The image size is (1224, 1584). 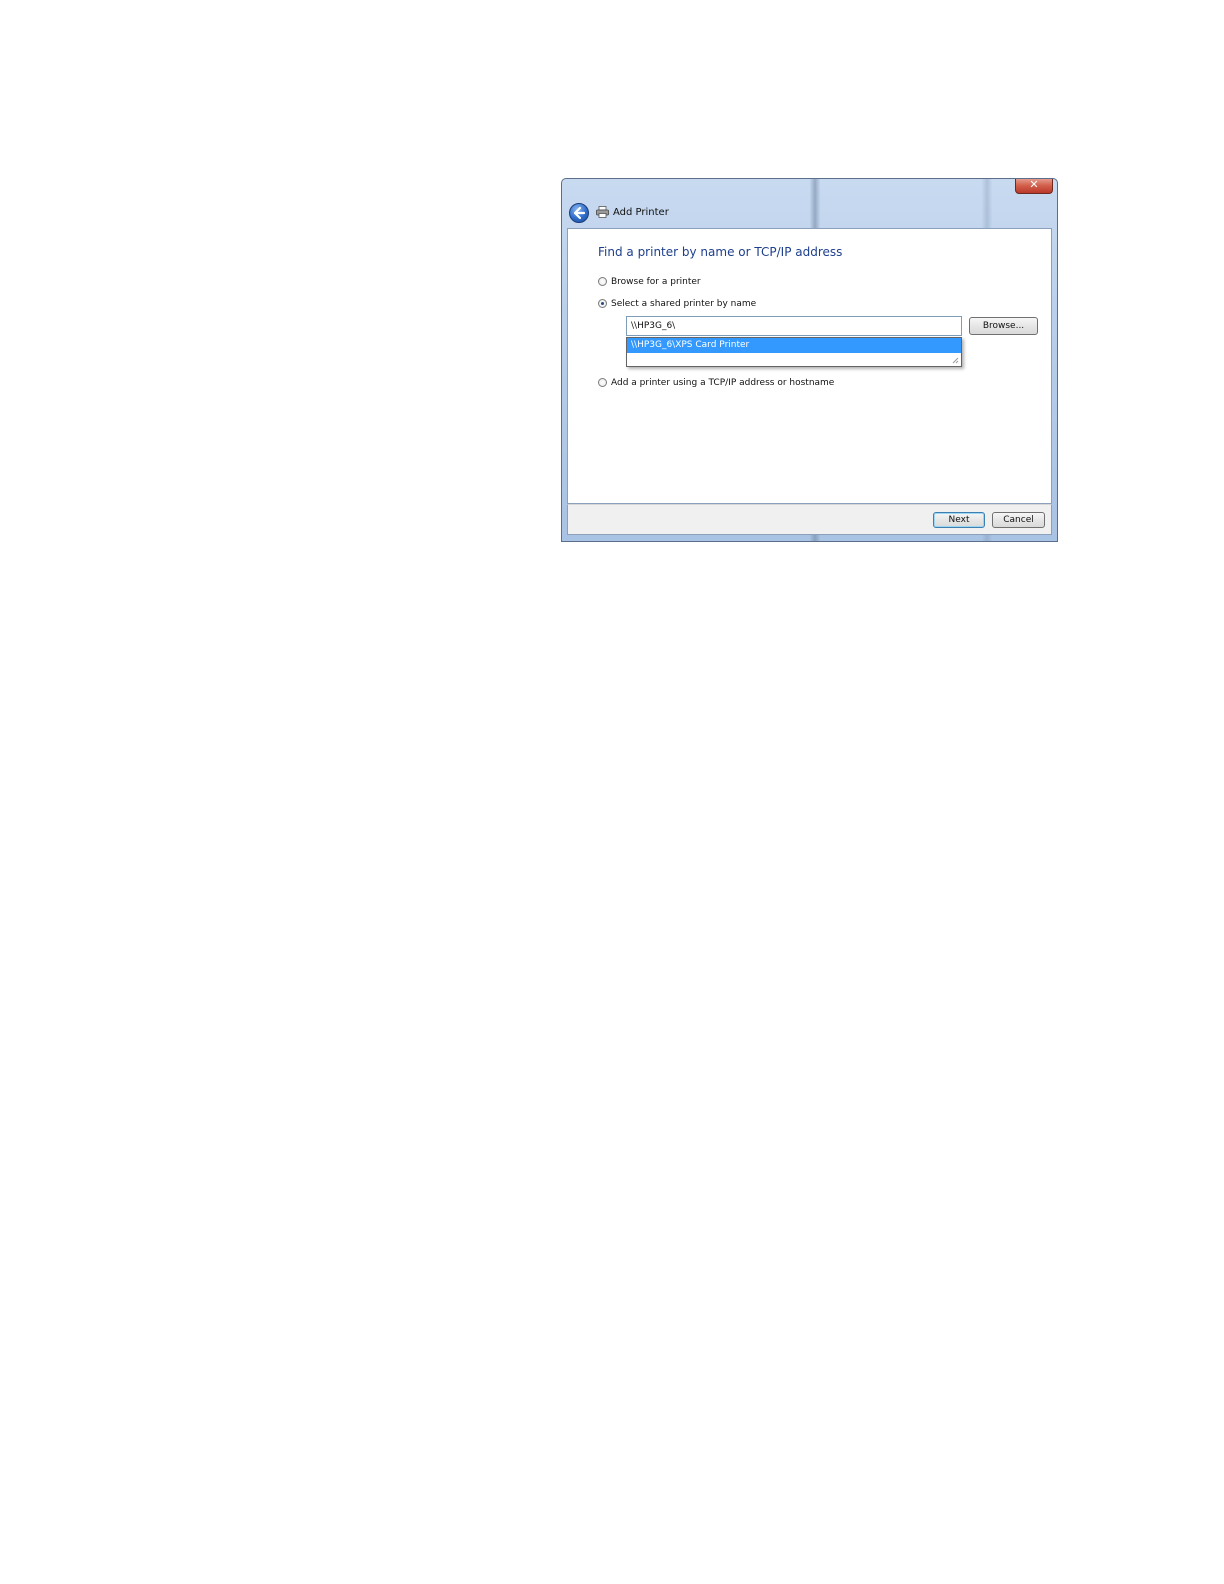 I want to click on autocomplete-dropdown: \\HP3G_6\XPS Card Printer, so click(x=794, y=352).